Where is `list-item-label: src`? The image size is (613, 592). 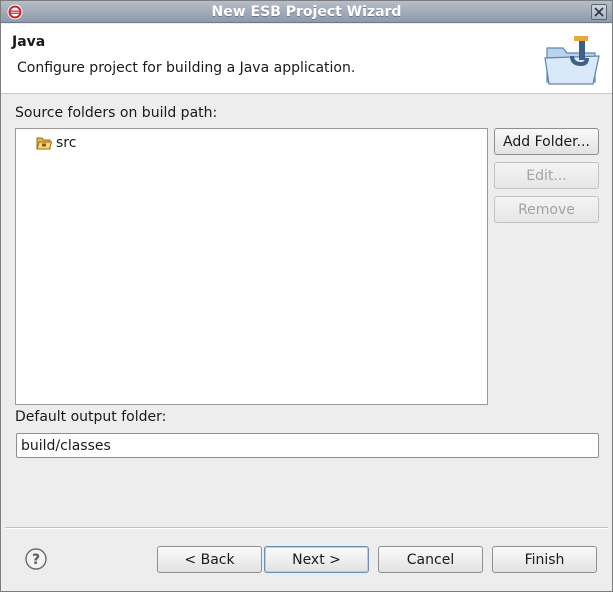 list-item-label: src is located at coordinates (66, 143).